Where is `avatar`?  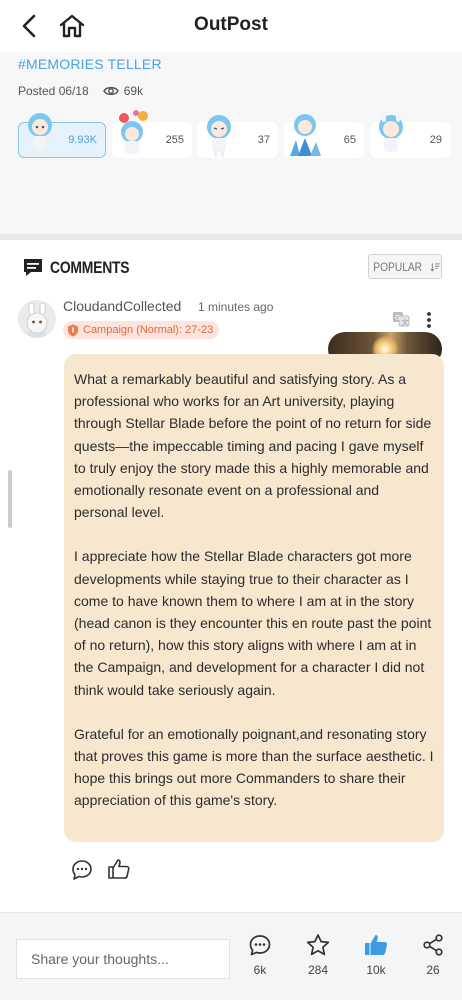 avatar is located at coordinates (37, 319).